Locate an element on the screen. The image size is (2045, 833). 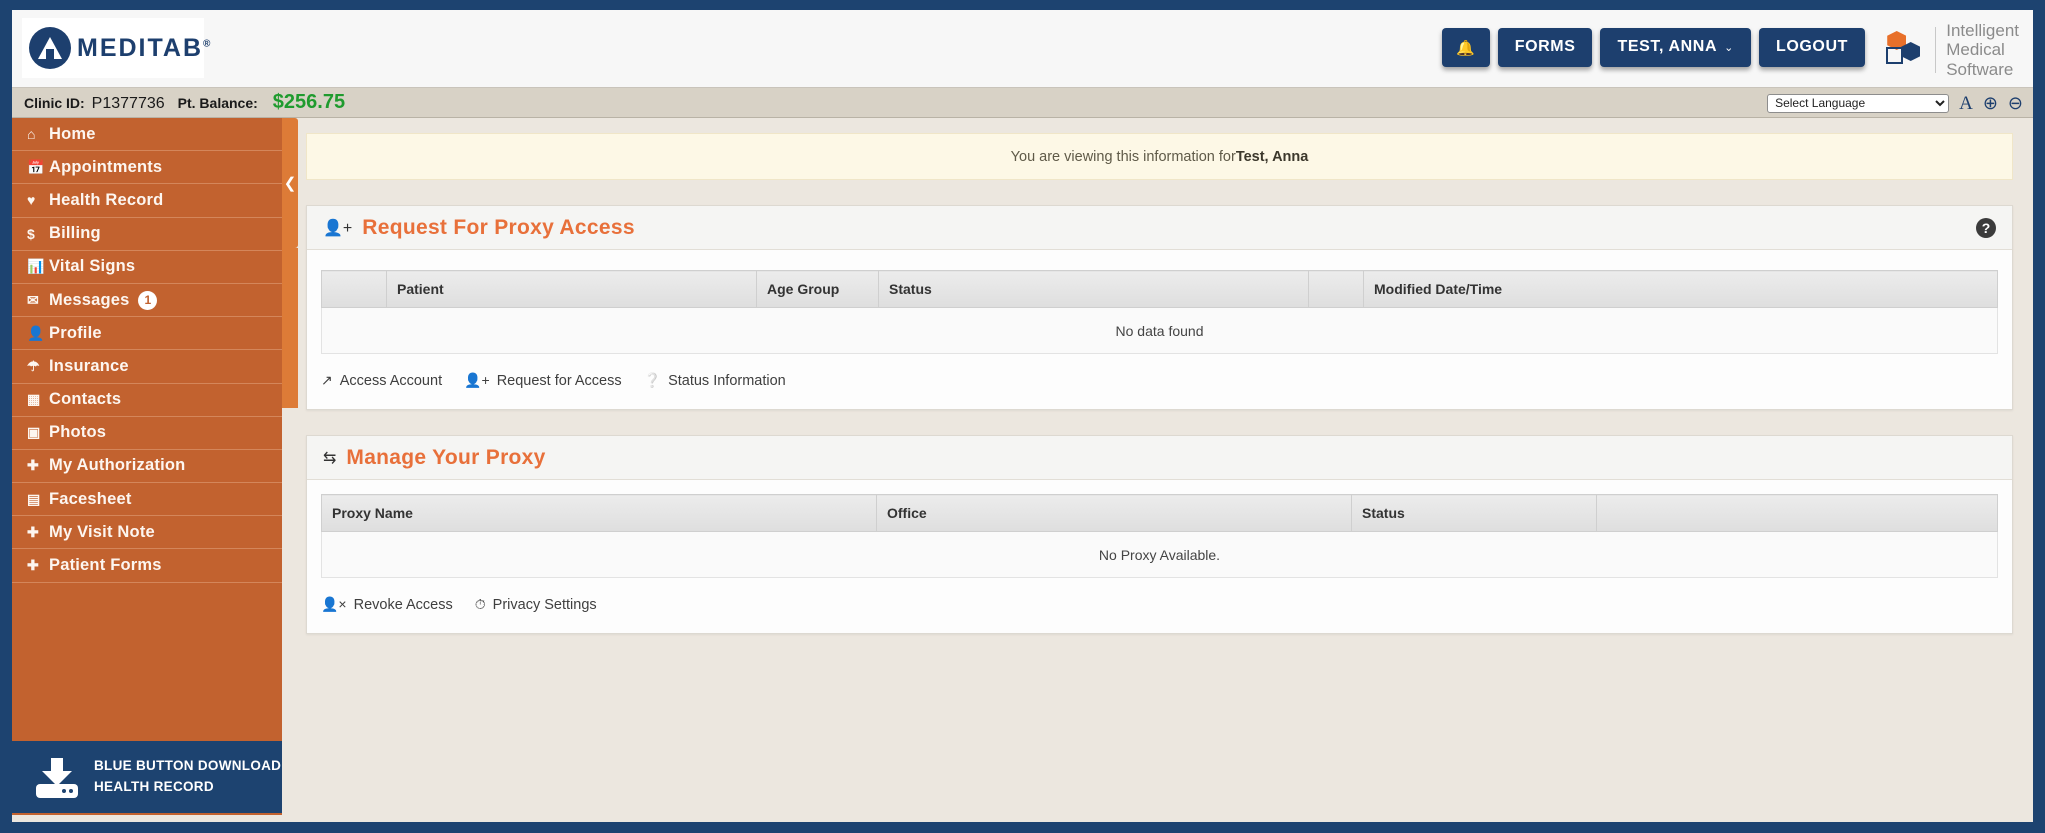
accessibility-controls: Select Language A ⊕ ⊖ is located at coordinates (1895, 103).